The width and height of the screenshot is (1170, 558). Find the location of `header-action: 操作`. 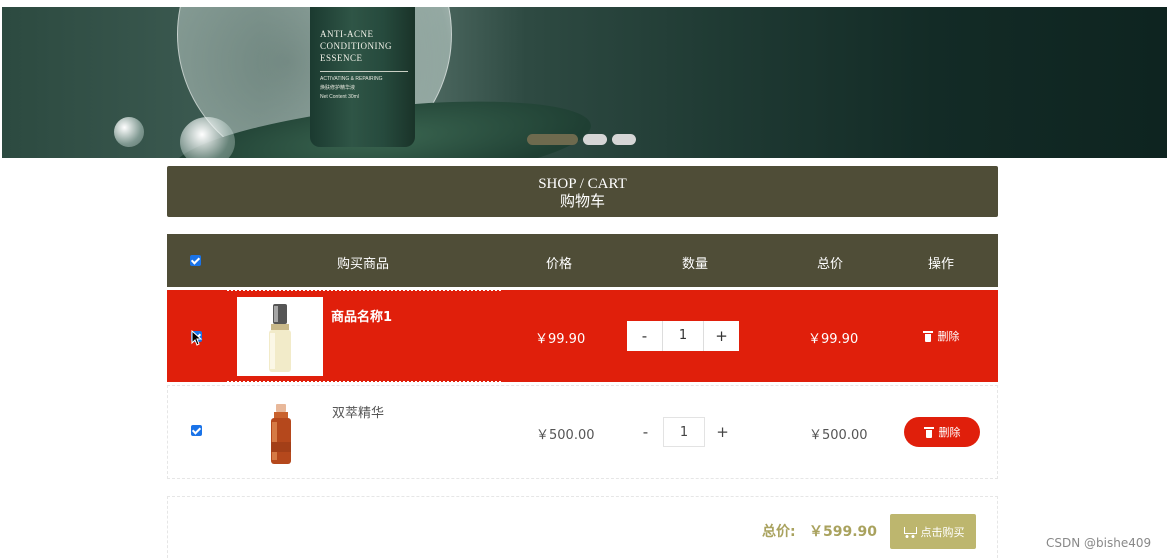

header-action: 操作 is located at coordinates (941, 264).